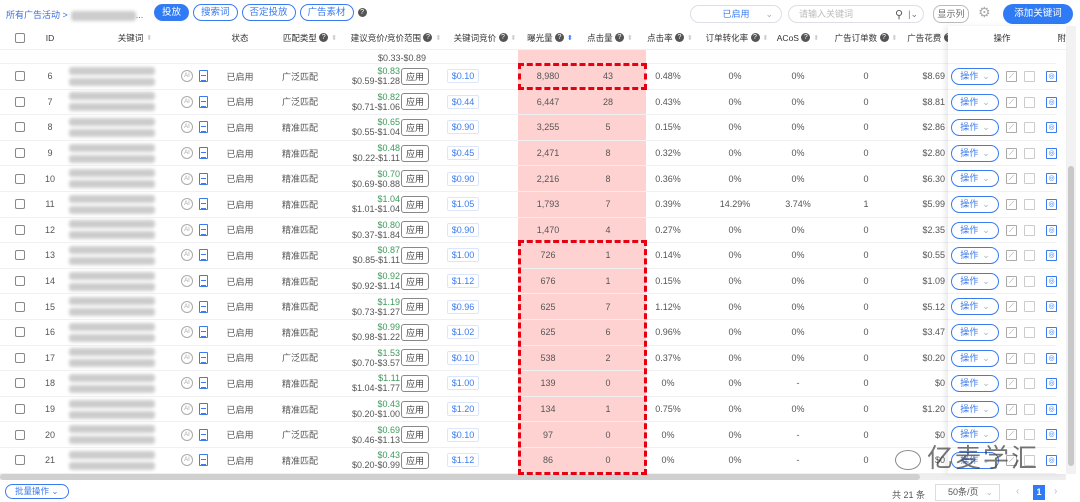 This screenshot has width=1080, height=502. What do you see at coordinates (463, 204) in the screenshot?
I see `keyword-bid-input: $1.05` at bounding box center [463, 204].